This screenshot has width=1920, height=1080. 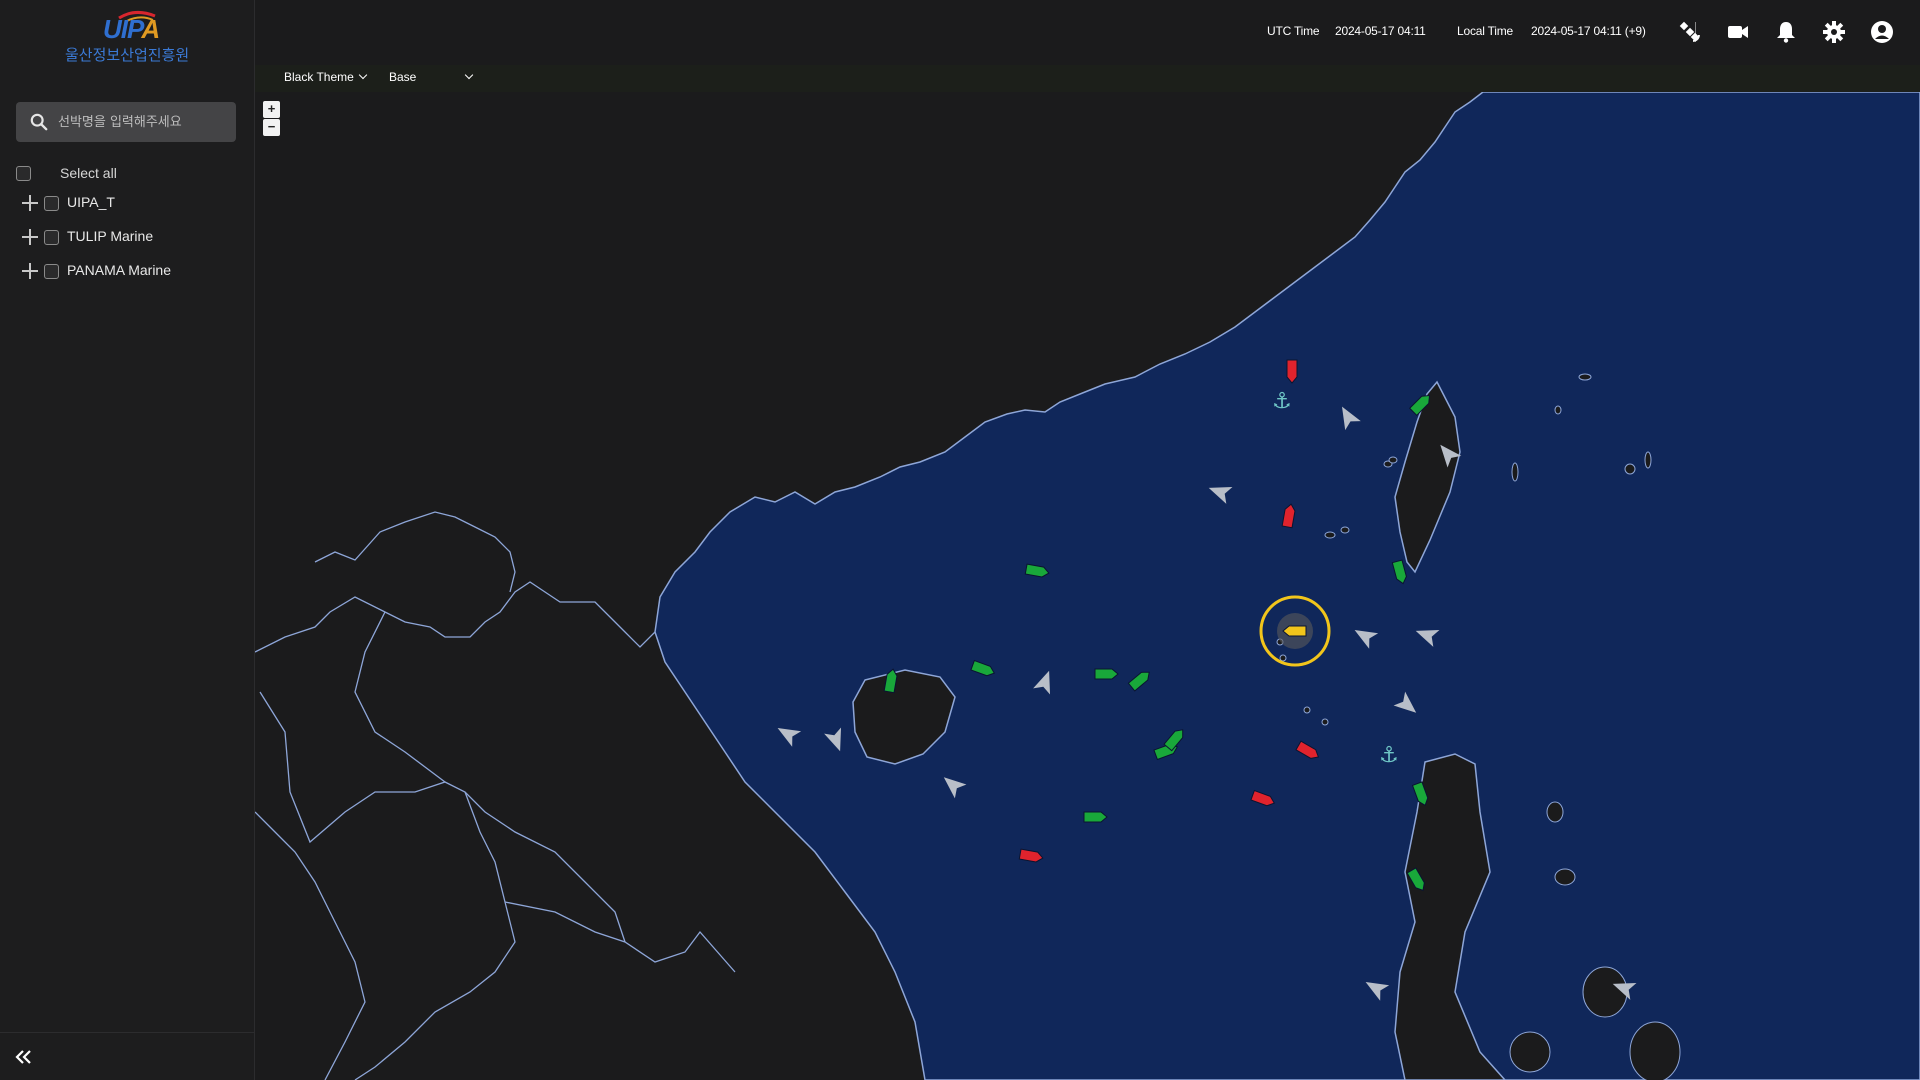 I want to click on org-name: 울산정보산업진흥원, so click(x=127, y=55).